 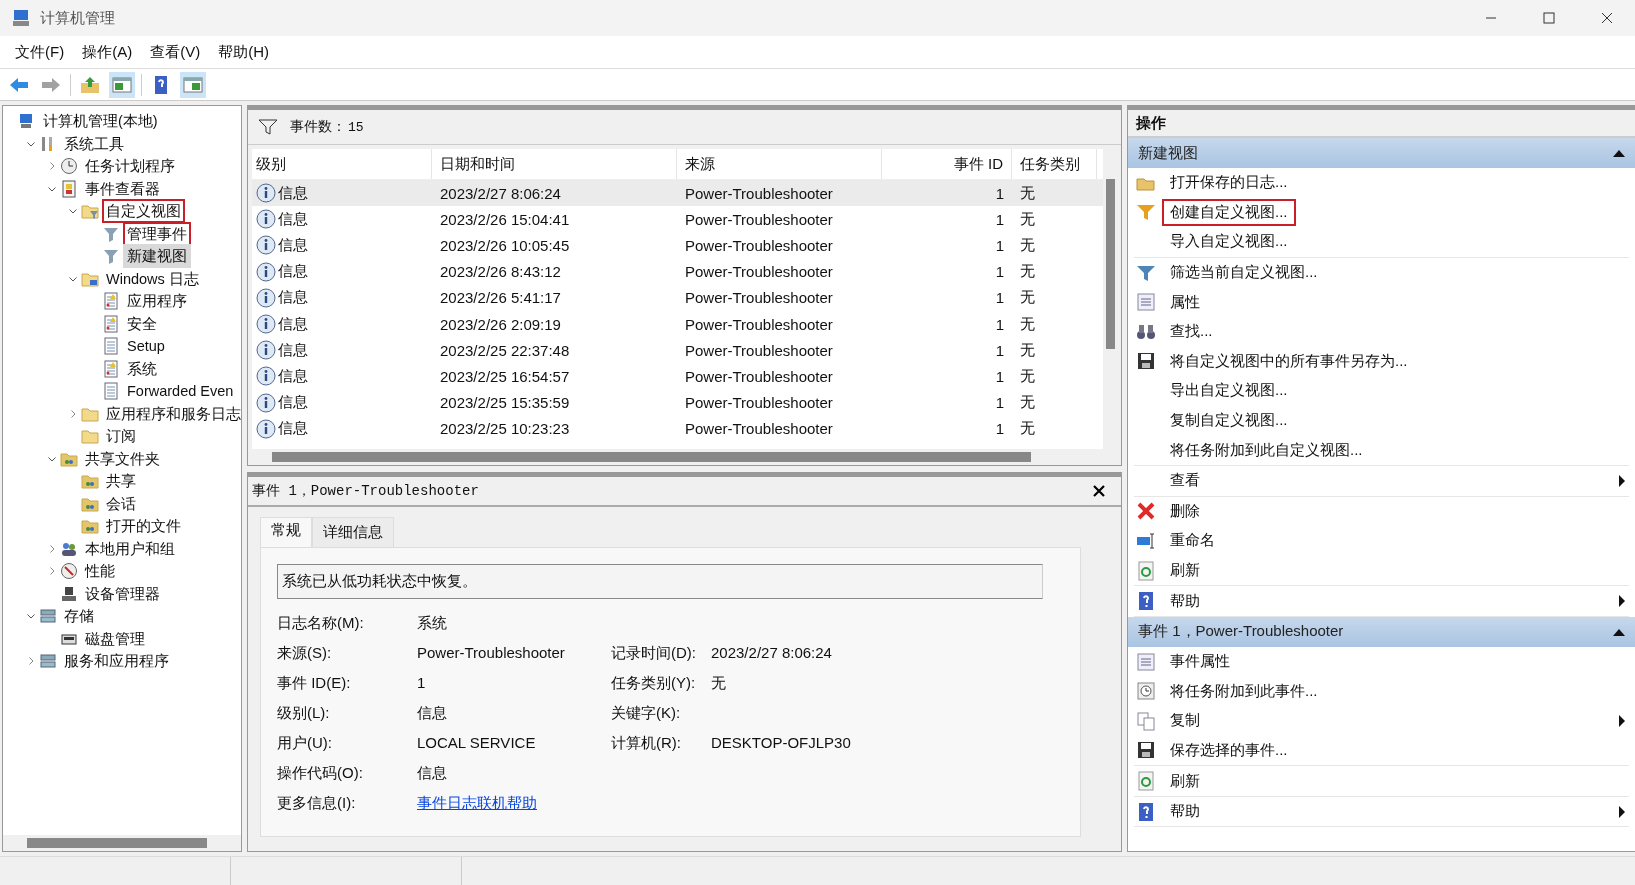 What do you see at coordinates (286, 532) in the screenshot?
I see `tab: 常规` at bounding box center [286, 532].